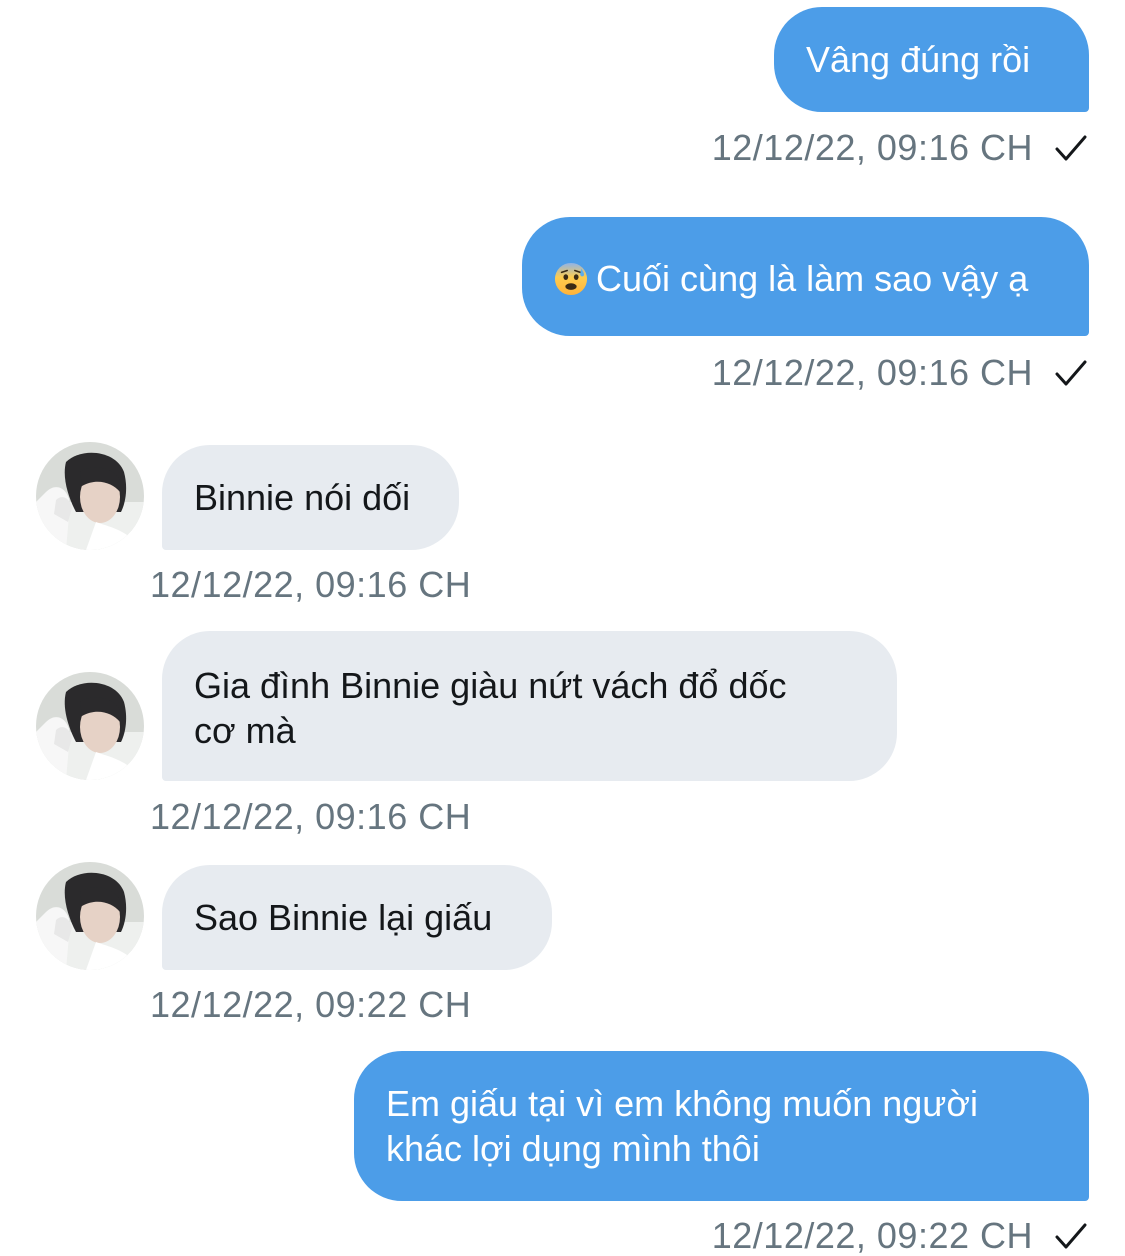 This screenshot has width=1125, height=1256. Describe the element at coordinates (343, 917) in the screenshot. I see `message-text: Sao Binnie lại giấu` at that location.